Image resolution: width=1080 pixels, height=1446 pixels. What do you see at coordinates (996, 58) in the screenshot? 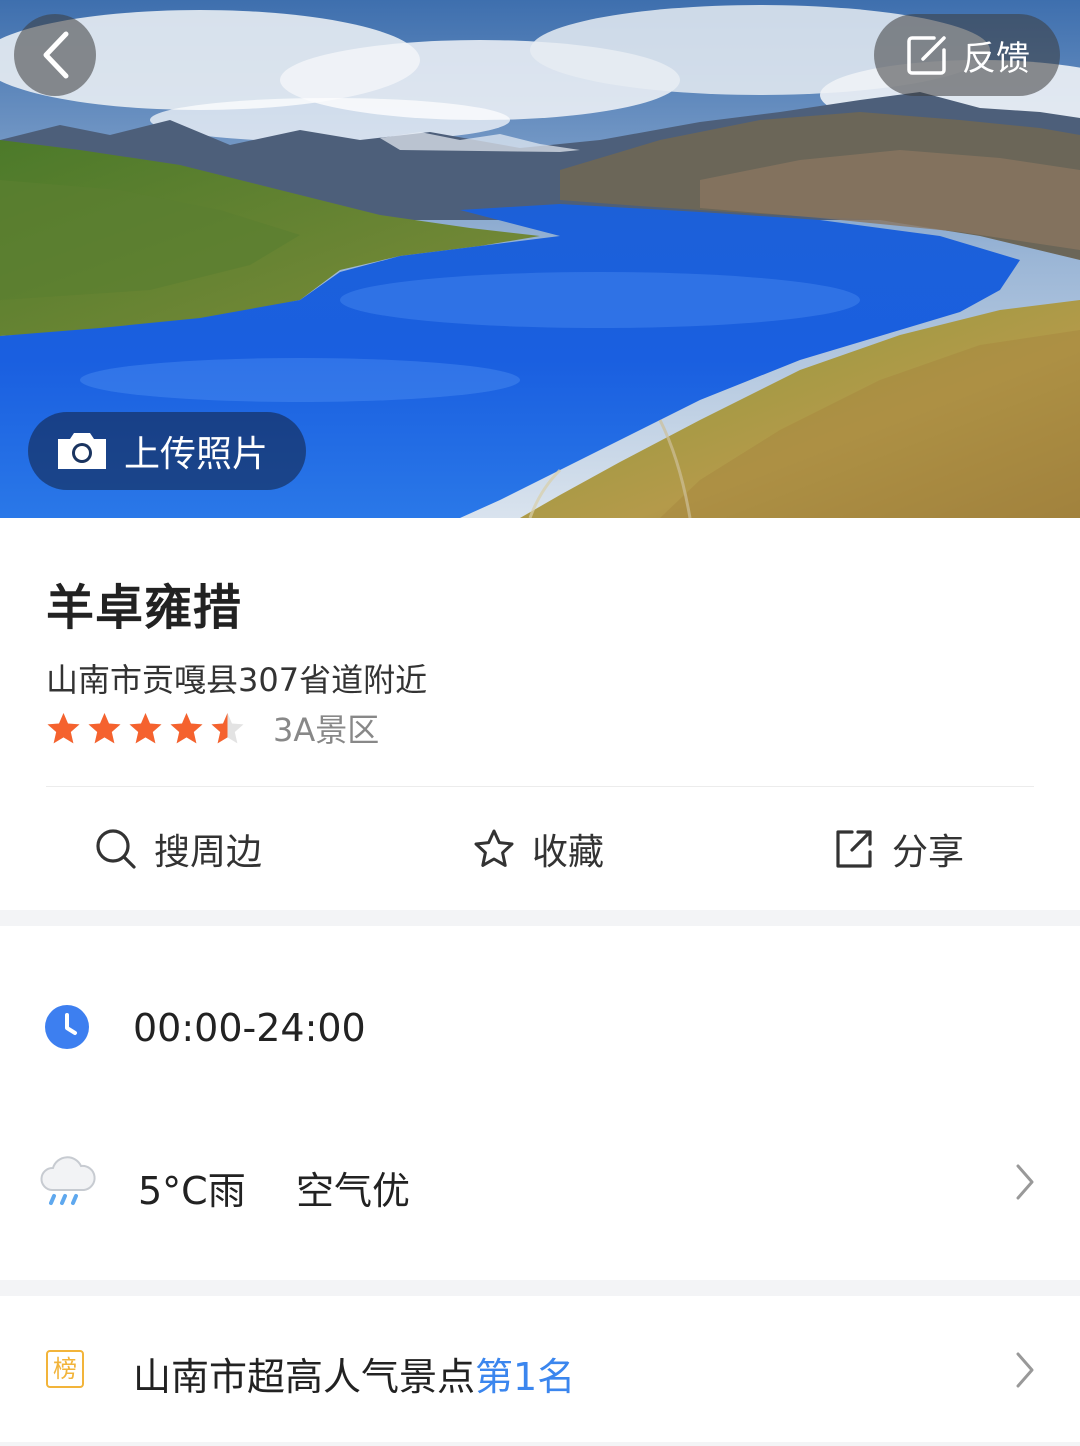
I see `feedback-label: 反馈` at bounding box center [996, 58].